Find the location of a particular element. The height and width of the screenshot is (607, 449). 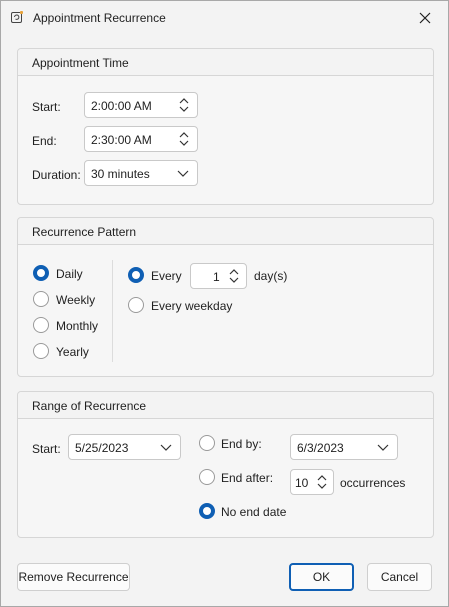

close-button is located at coordinates (425, 18).